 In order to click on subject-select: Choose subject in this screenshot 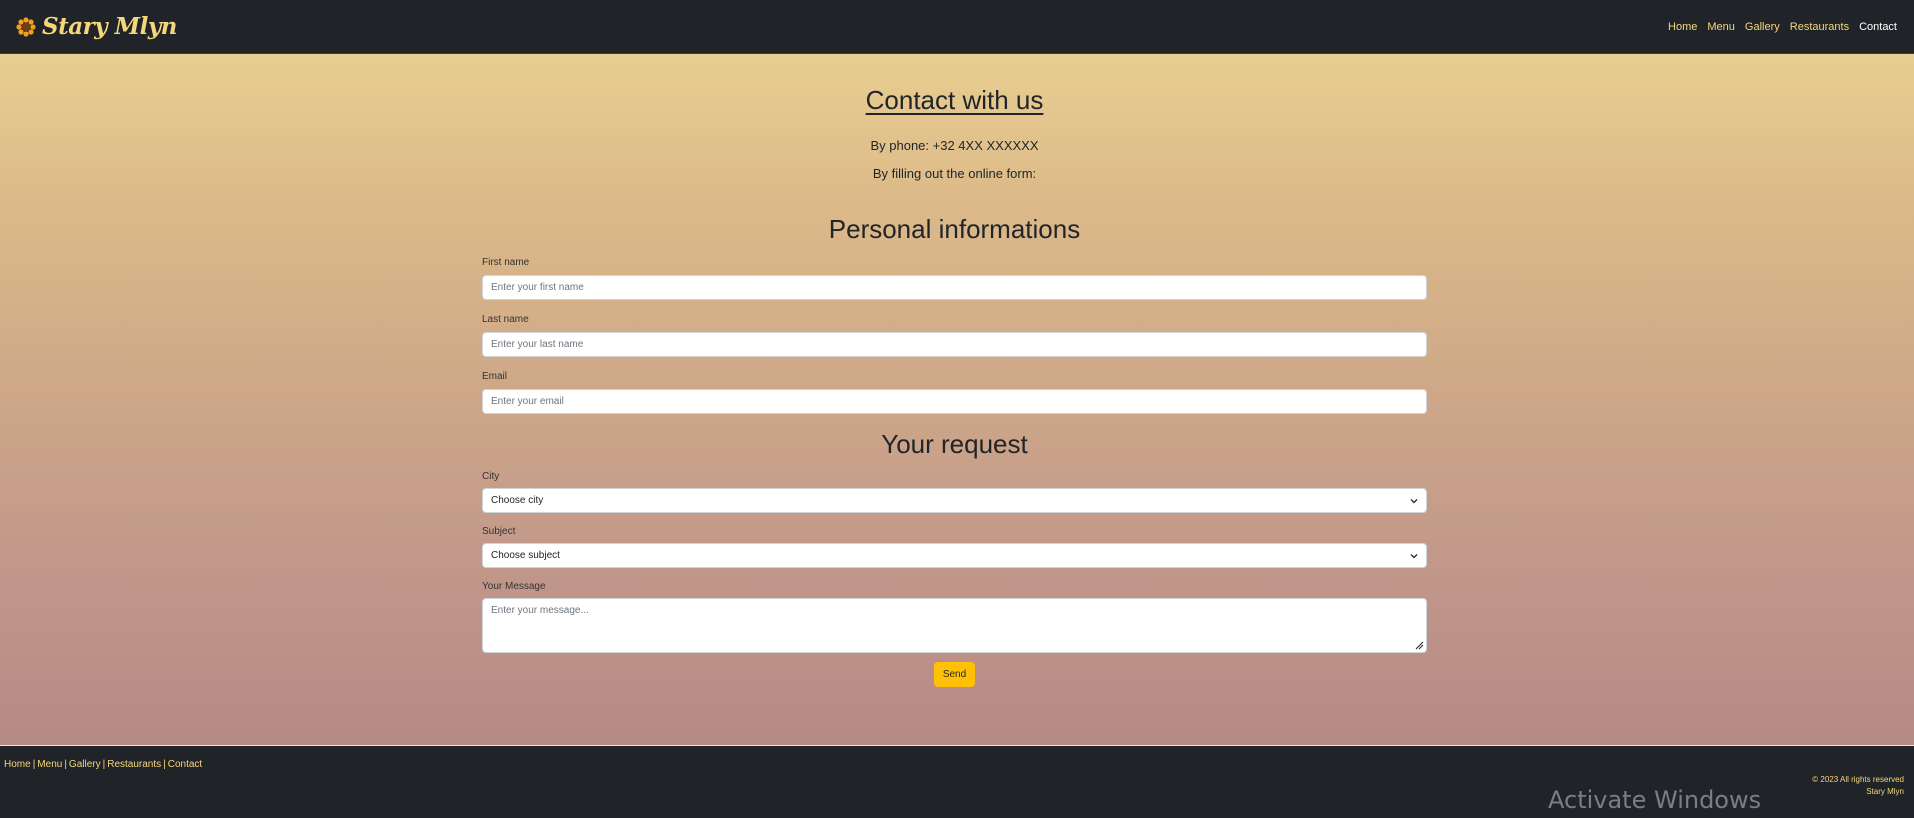, I will do `click(954, 555)`.